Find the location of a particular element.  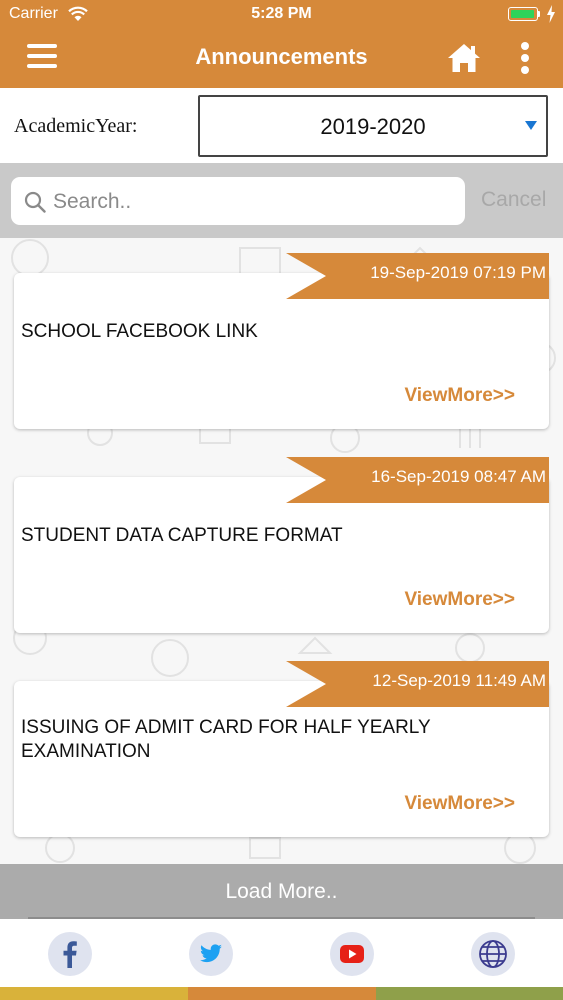

more-options-icon is located at coordinates (525, 58).